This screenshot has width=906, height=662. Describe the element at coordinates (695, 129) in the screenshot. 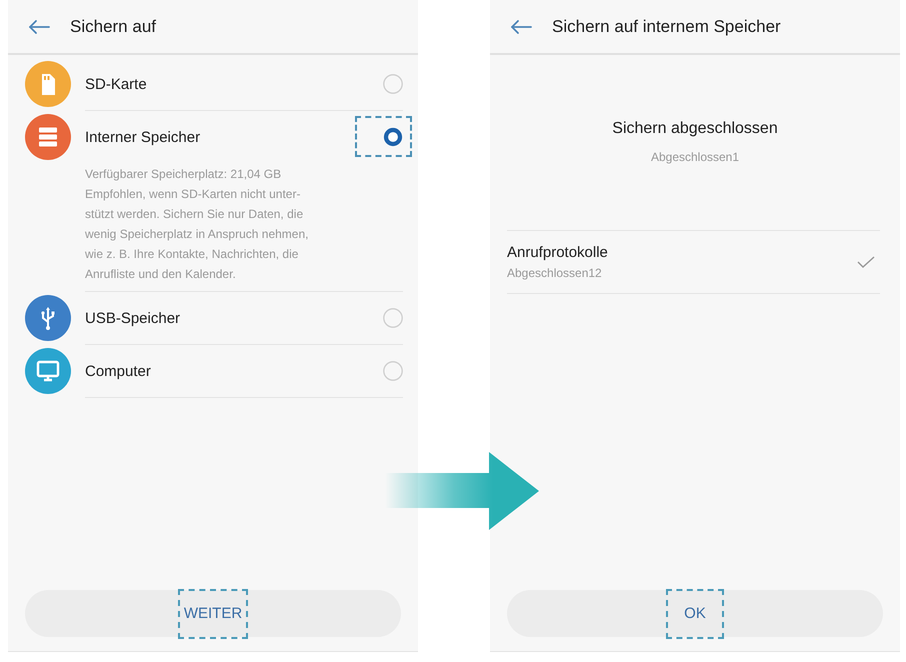

I see `status-title: Sichern abgeschlossen` at that location.